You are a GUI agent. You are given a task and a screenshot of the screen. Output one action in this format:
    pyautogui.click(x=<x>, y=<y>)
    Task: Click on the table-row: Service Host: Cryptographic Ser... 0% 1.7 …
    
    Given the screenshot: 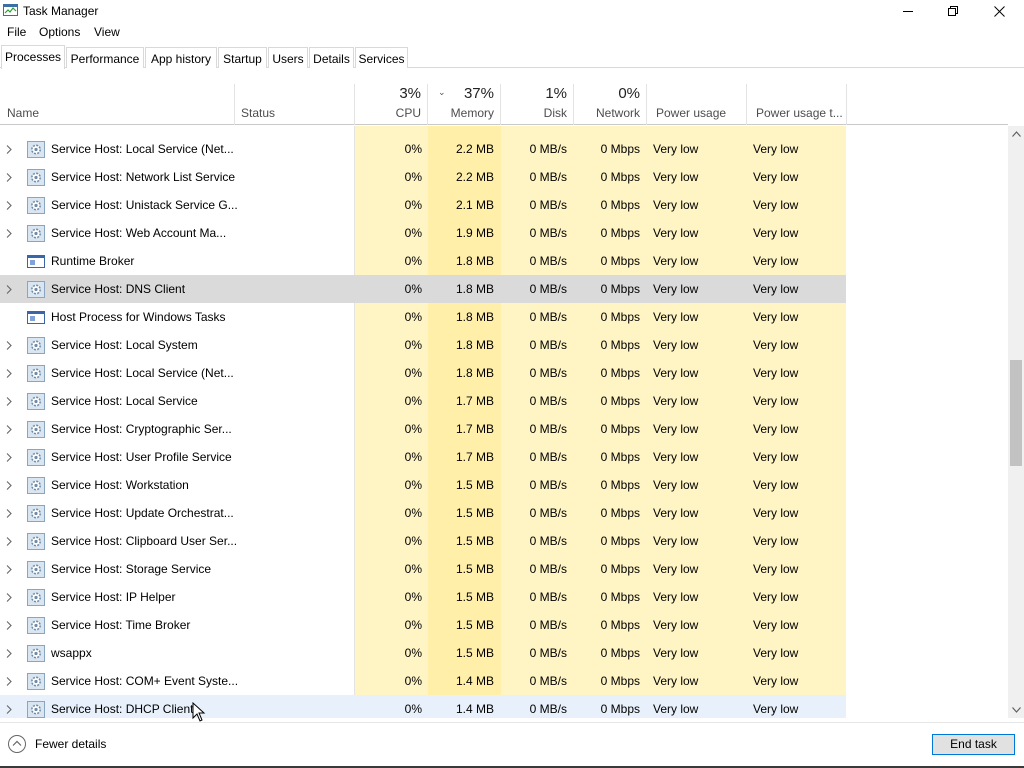 What is the action you would take?
    pyautogui.click(x=423, y=429)
    